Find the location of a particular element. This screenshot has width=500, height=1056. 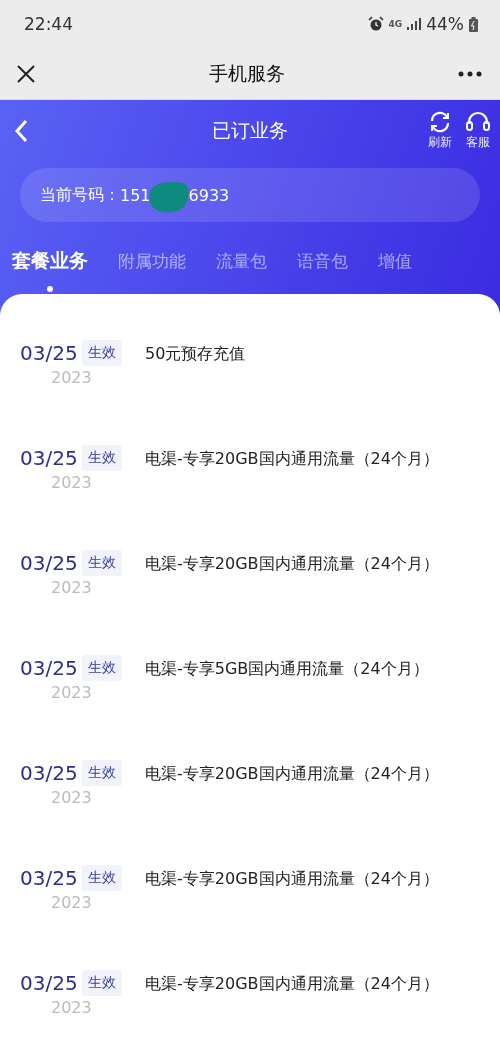

network-type: 4G is located at coordinates (395, 24).